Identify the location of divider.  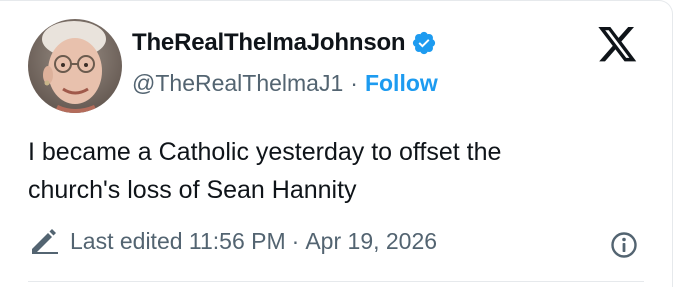
(336, 281).